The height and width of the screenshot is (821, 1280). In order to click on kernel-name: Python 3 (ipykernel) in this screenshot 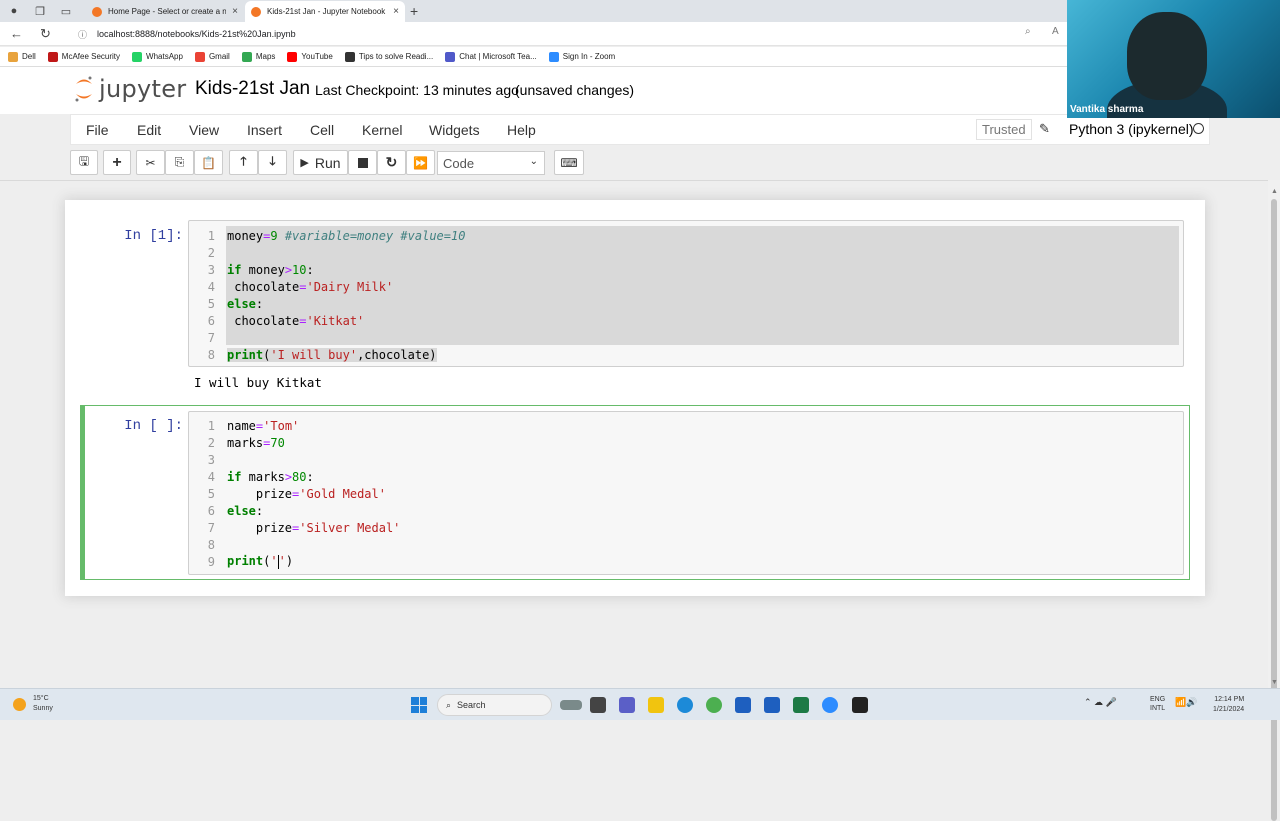, I will do `click(1131, 129)`.